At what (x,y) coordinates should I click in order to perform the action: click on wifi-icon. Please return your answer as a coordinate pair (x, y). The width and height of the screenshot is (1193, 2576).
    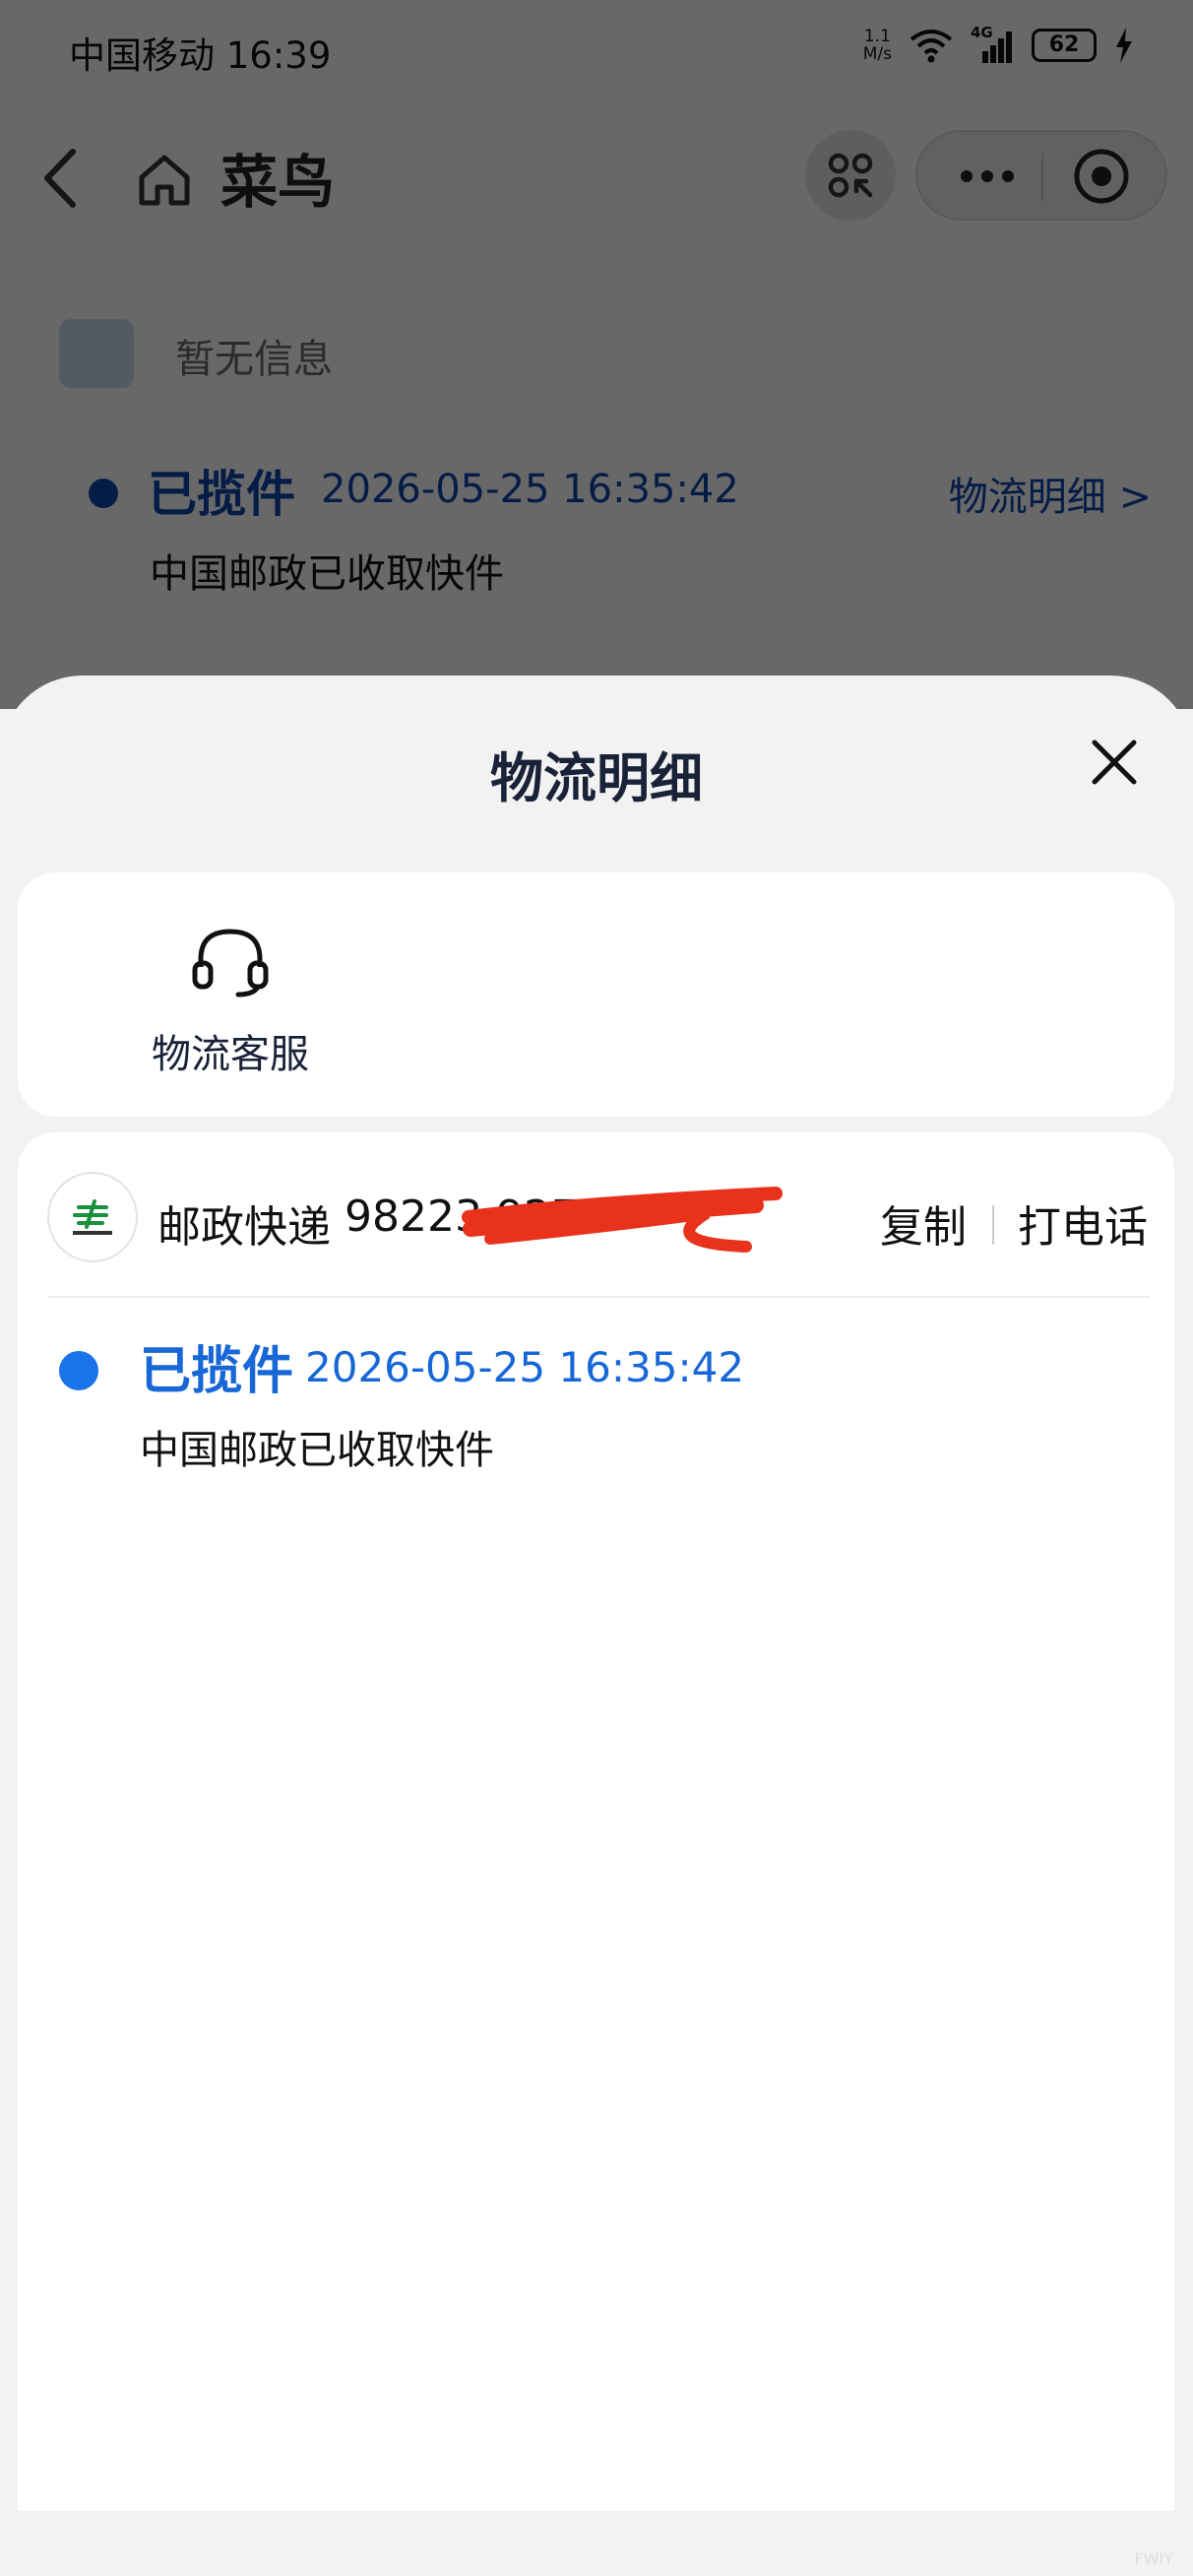
    Looking at the image, I should click on (931, 46).